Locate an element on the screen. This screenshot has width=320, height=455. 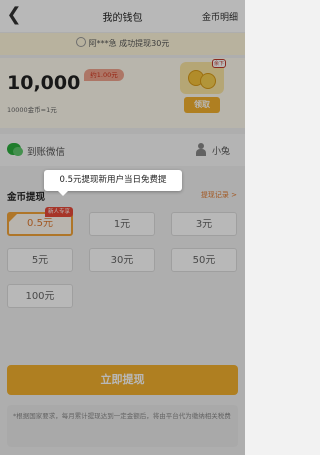
withdraw-option: 1元 is located at coordinates (122, 224).